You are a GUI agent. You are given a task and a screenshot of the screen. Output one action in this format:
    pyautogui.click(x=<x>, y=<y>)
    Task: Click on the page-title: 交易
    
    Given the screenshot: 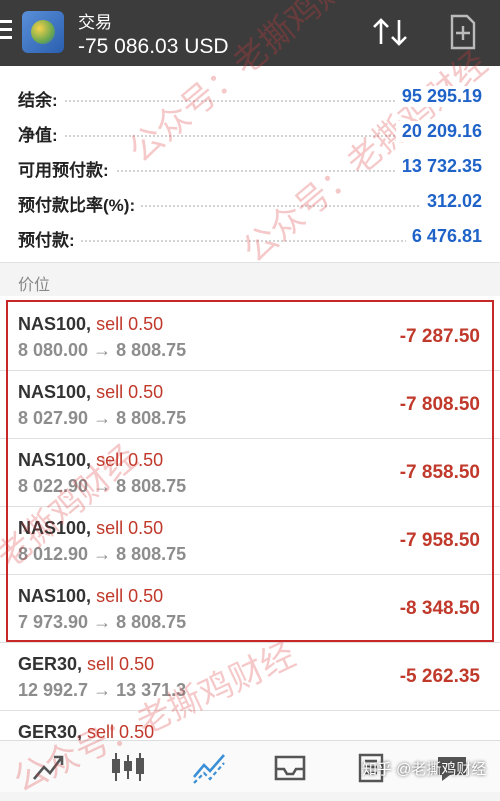 What is the action you would take?
    pyautogui.click(x=95, y=22)
    